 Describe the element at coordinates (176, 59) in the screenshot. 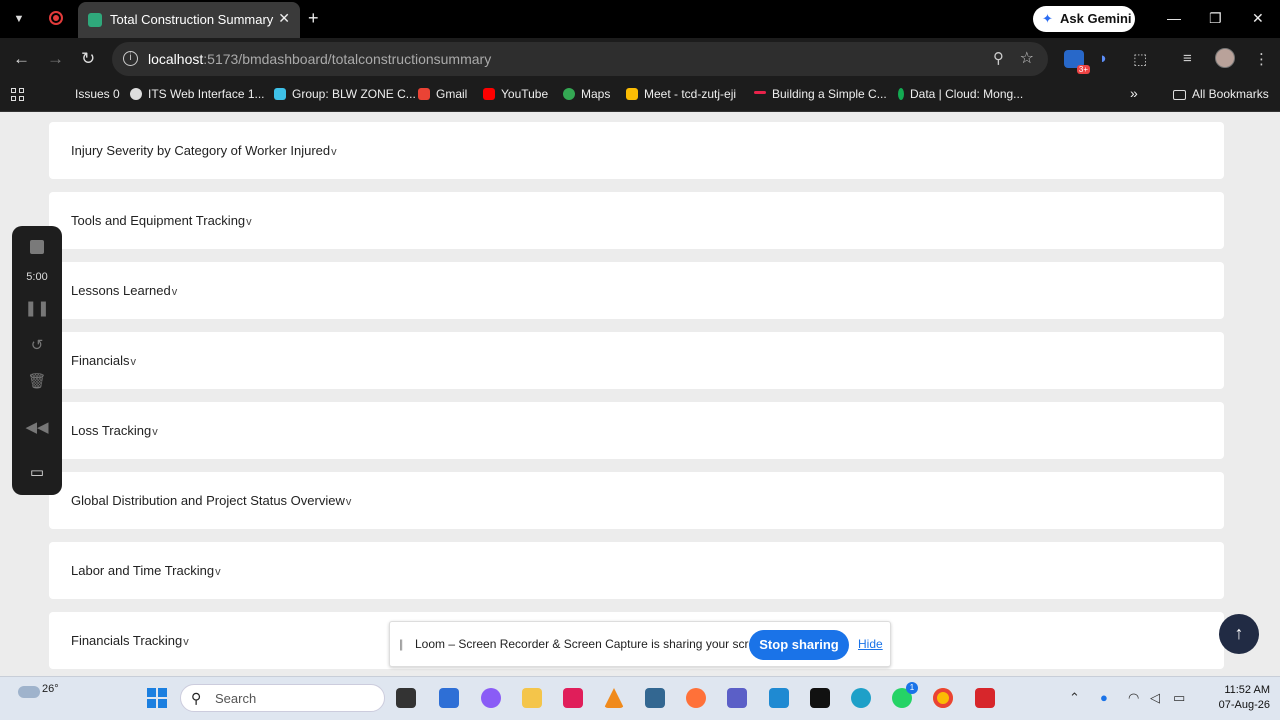

I see `url-host: localhost` at that location.